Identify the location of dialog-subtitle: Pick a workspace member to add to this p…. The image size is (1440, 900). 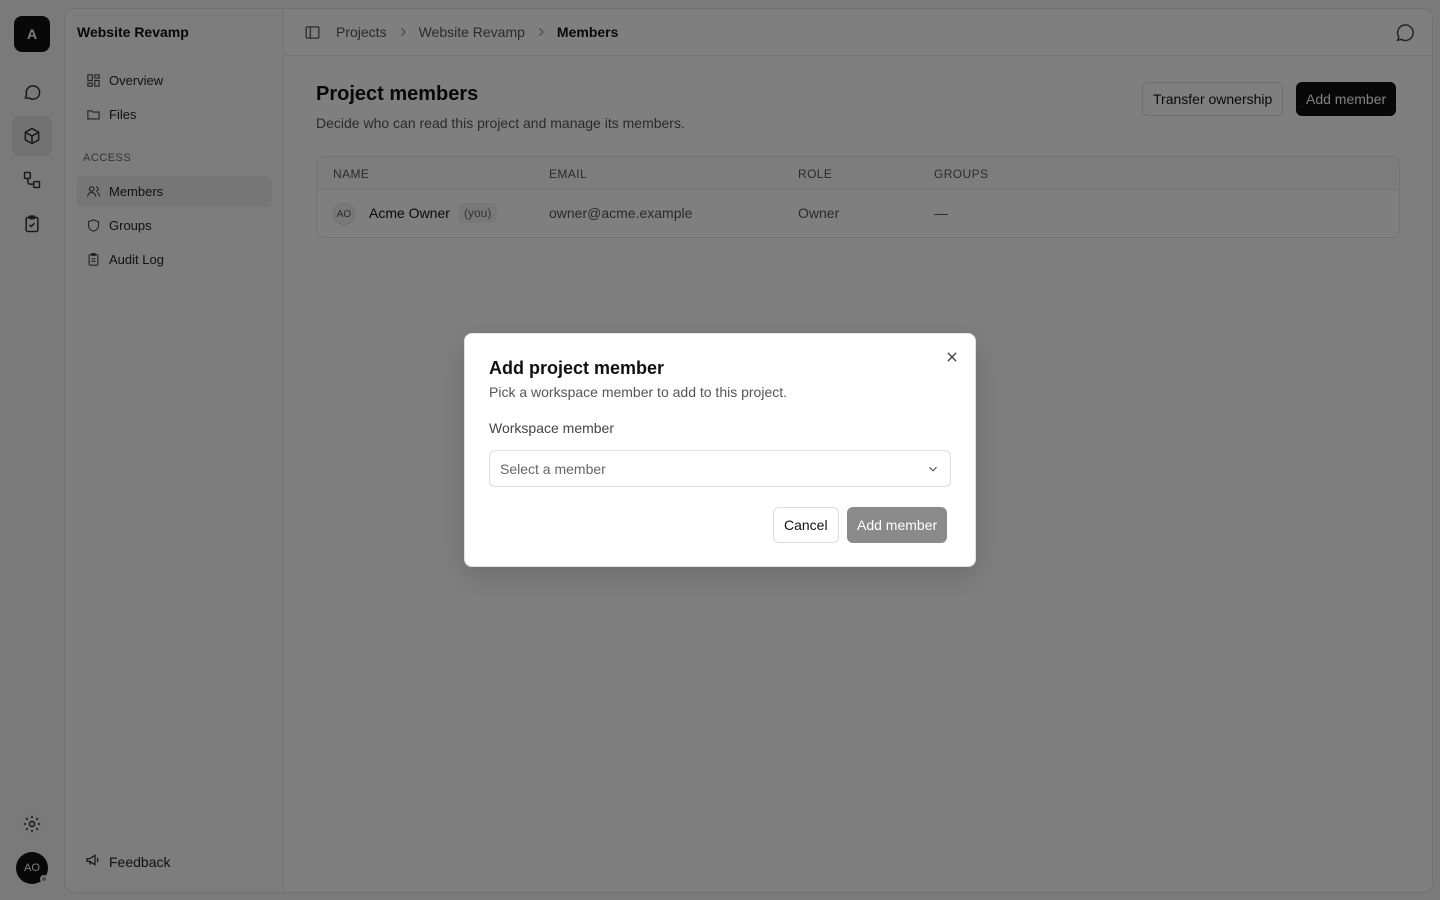
(638, 392).